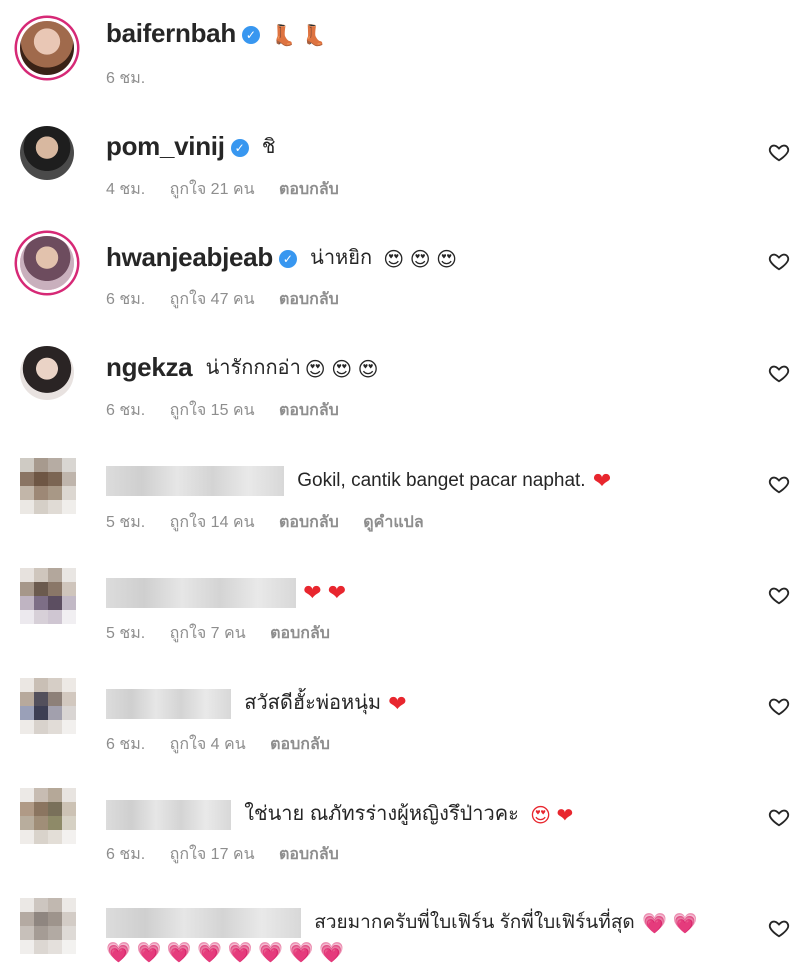 The image size is (800, 977). What do you see at coordinates (212, 299) in the screenshot?
I see `like-count: ถูกใจ 47 คน` at bounding box center [212, 299].